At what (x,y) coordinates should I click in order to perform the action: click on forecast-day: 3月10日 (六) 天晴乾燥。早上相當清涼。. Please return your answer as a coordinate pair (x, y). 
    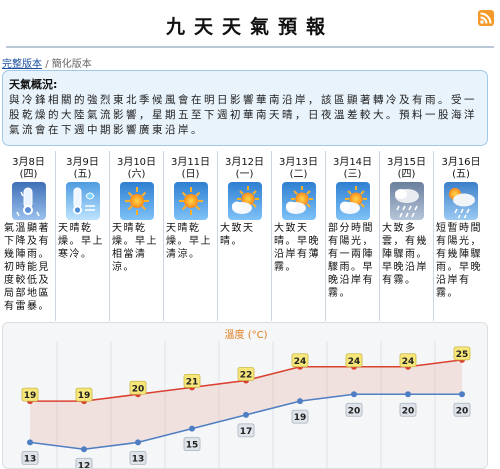
    Looking at the image, I should click on (137, 236).